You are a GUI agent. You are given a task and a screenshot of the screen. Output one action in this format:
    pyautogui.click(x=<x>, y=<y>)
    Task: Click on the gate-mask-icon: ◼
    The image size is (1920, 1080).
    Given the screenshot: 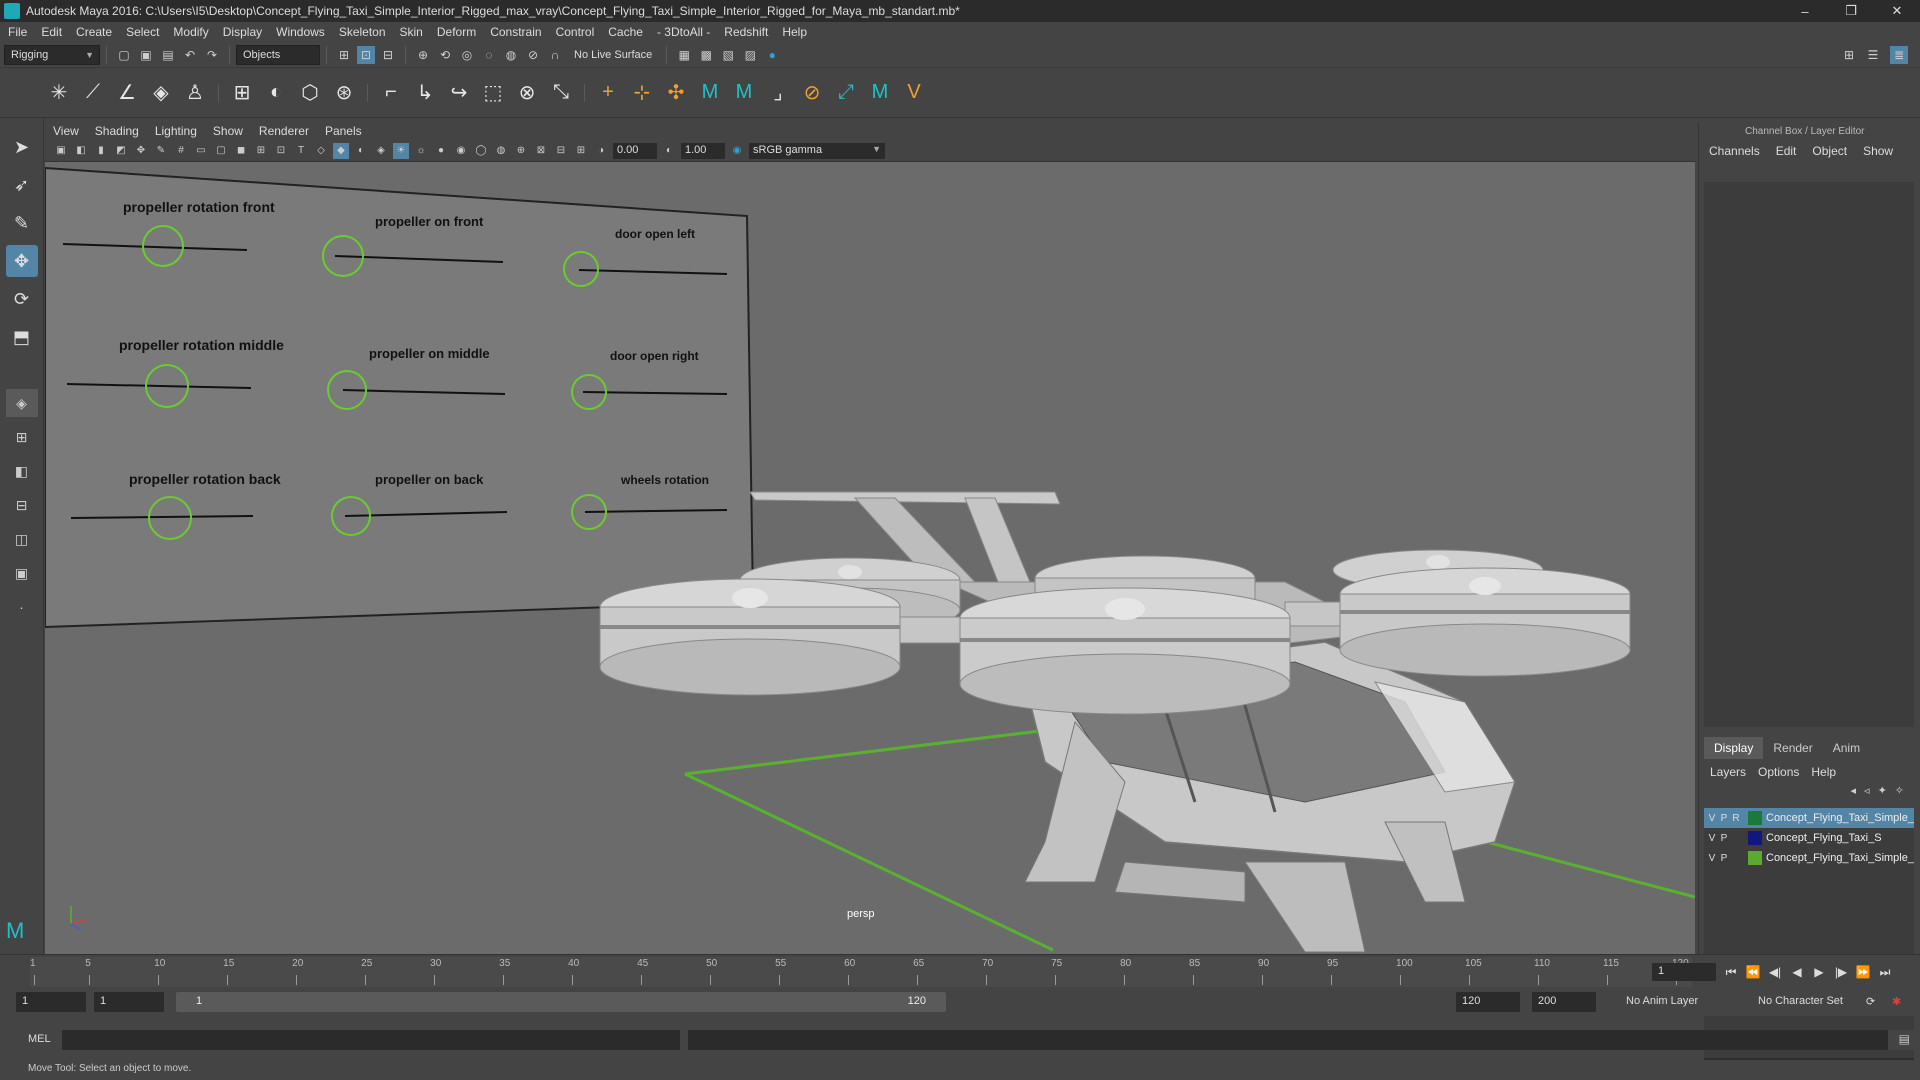 What is the action you would take?
    pyautogui.click(x=241, y=151)
    